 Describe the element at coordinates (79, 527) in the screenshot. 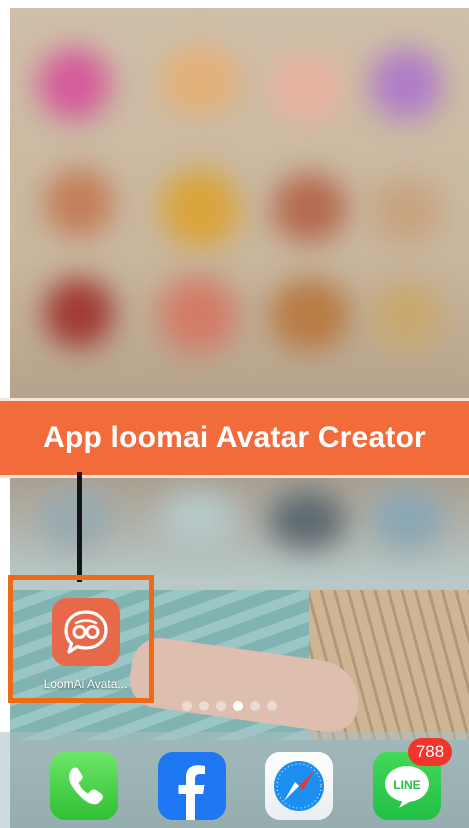

I see `annotation-connector-line` at that location.